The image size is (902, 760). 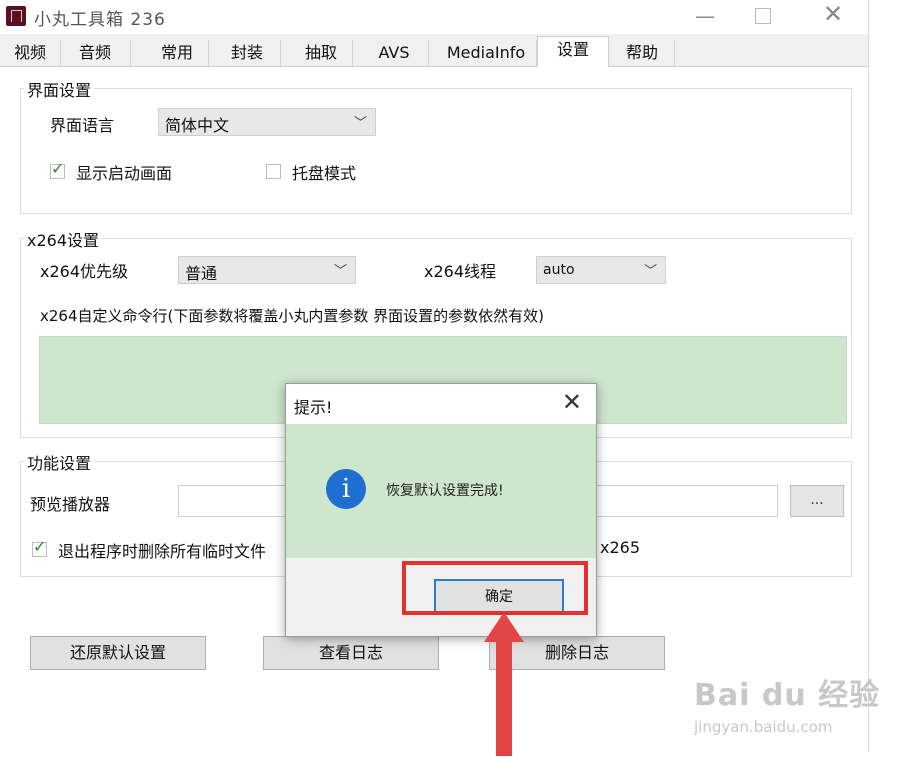 What do you see at coordinates (162, 551) in the screenshot?
I see `delete-temp-label: 退出程序时删除所有临时文件` at bounding box center [162, 551].